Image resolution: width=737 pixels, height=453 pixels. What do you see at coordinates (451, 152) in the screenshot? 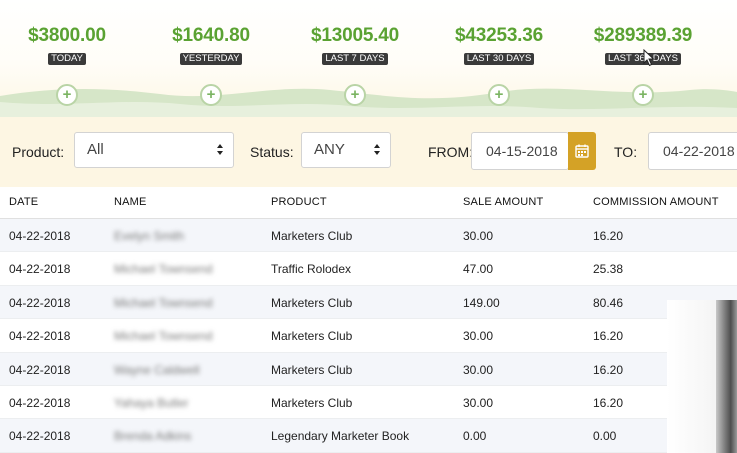
I see `from-label: FROM:` at bounding box center [451, 152].